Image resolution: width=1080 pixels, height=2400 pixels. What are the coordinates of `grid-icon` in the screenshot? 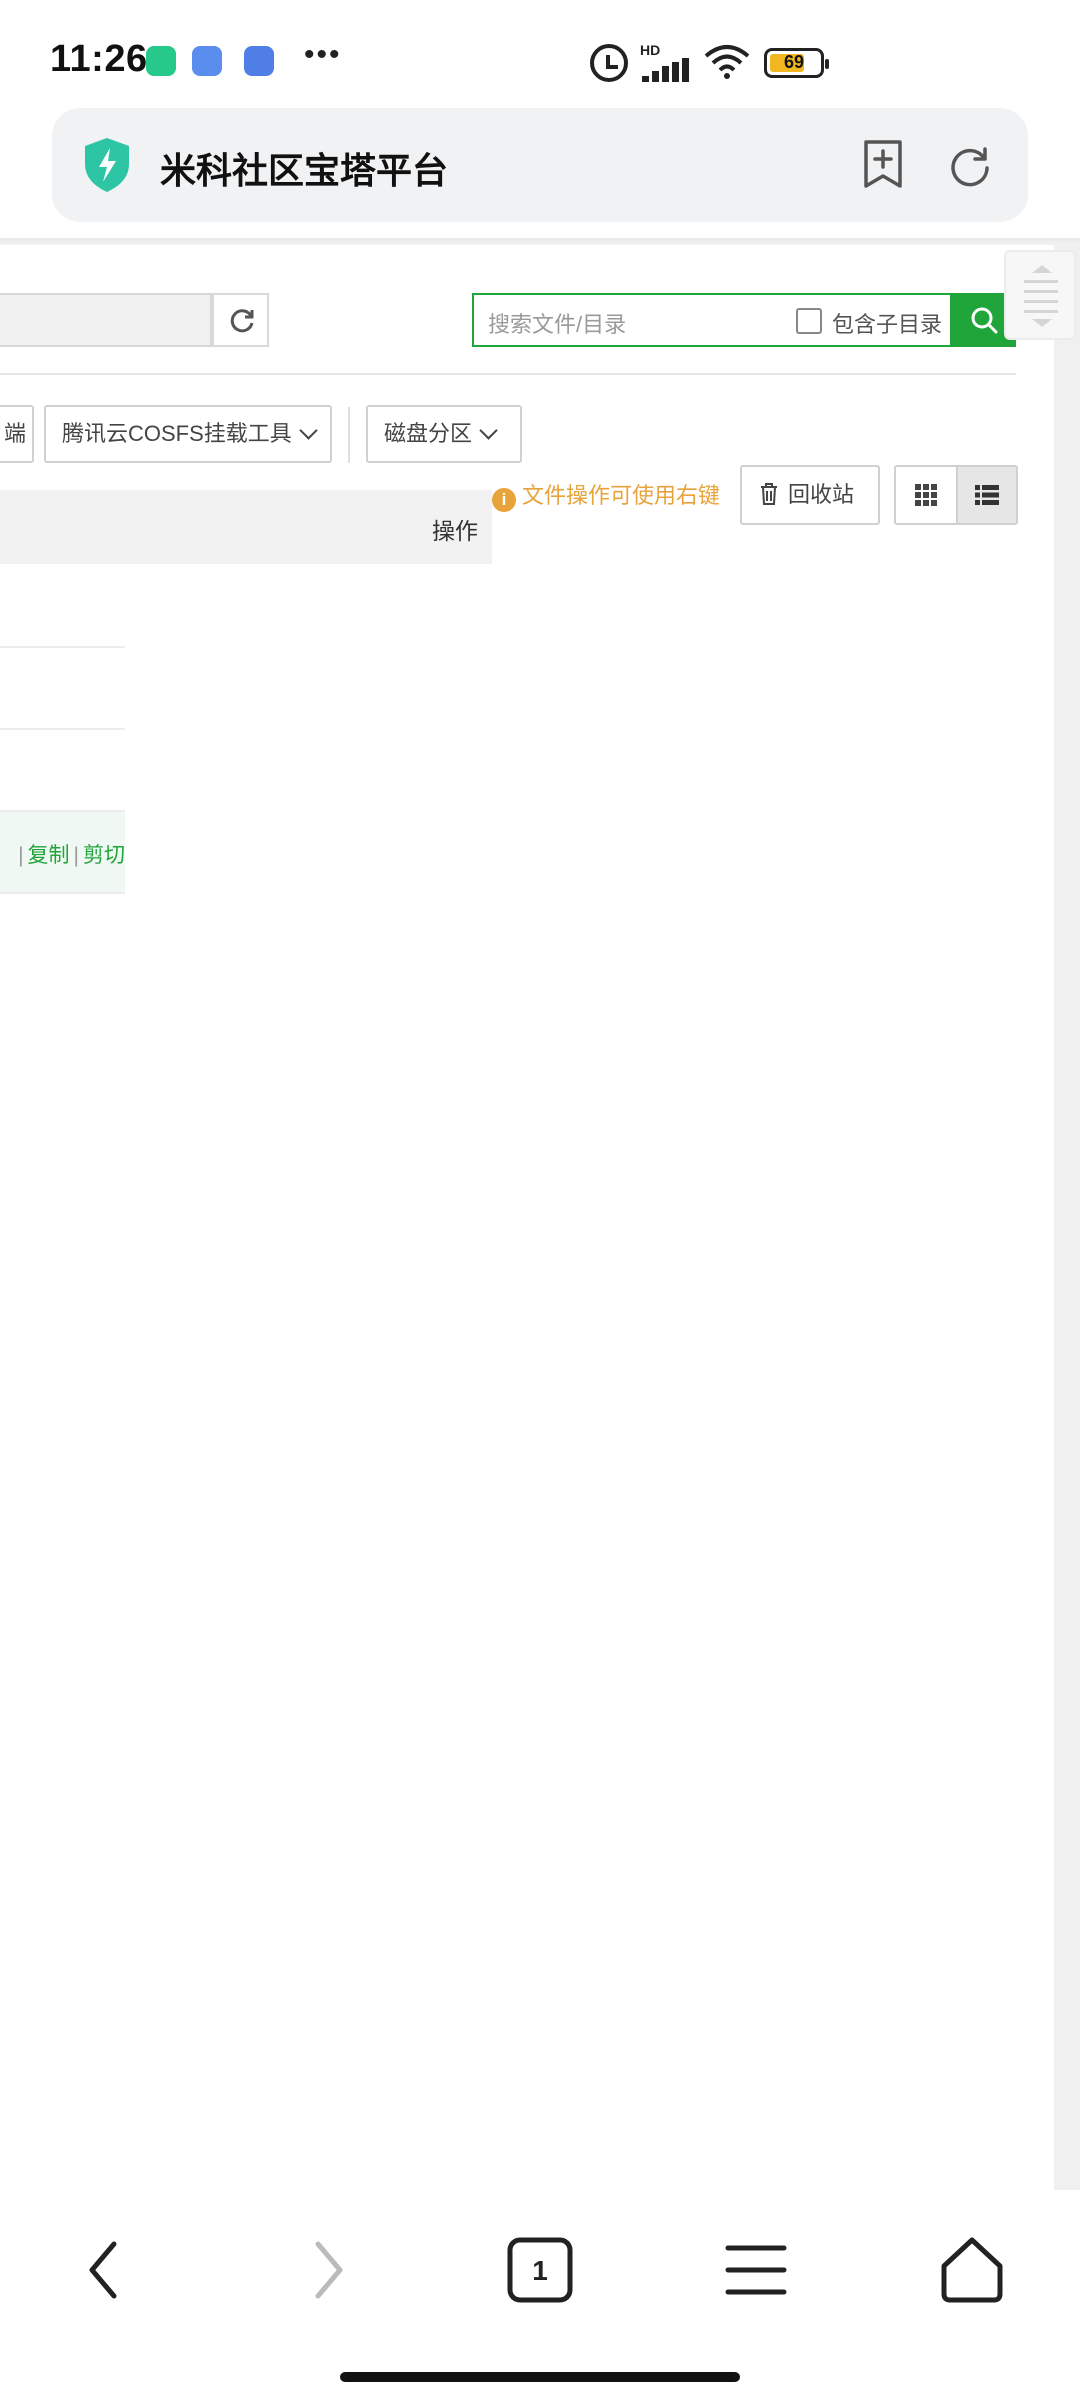 It's located at (926, 495).